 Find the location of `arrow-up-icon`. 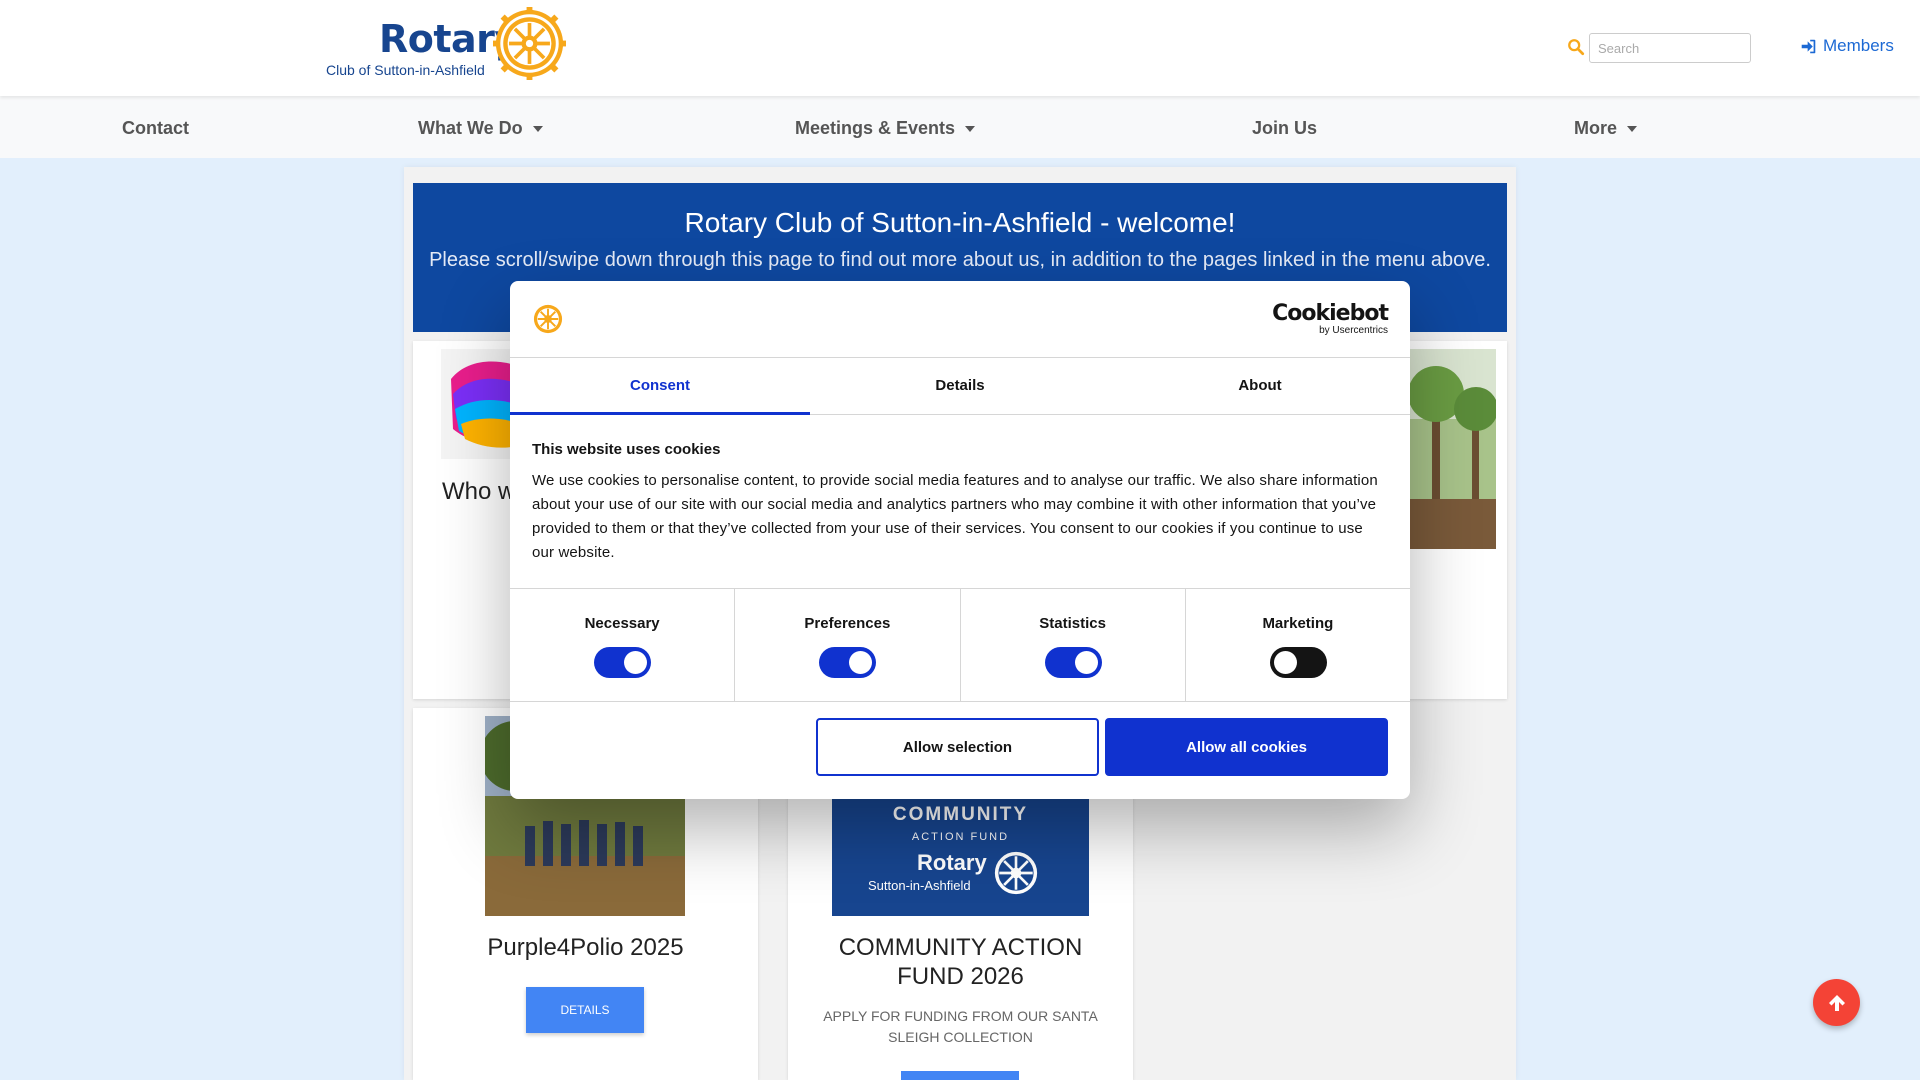

arrow-up-icon is located at coordinates (1836, 1002).